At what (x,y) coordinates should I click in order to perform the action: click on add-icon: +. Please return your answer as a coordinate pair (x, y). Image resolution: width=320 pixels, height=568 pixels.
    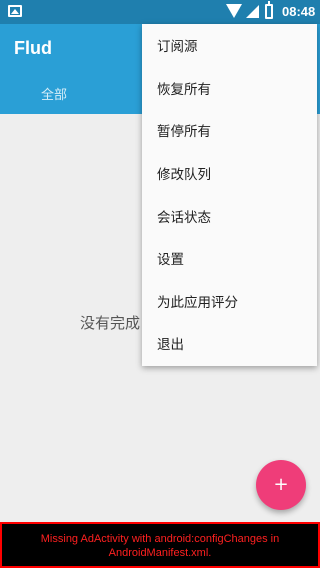
    Looking at the image, I should click on (281, 484).